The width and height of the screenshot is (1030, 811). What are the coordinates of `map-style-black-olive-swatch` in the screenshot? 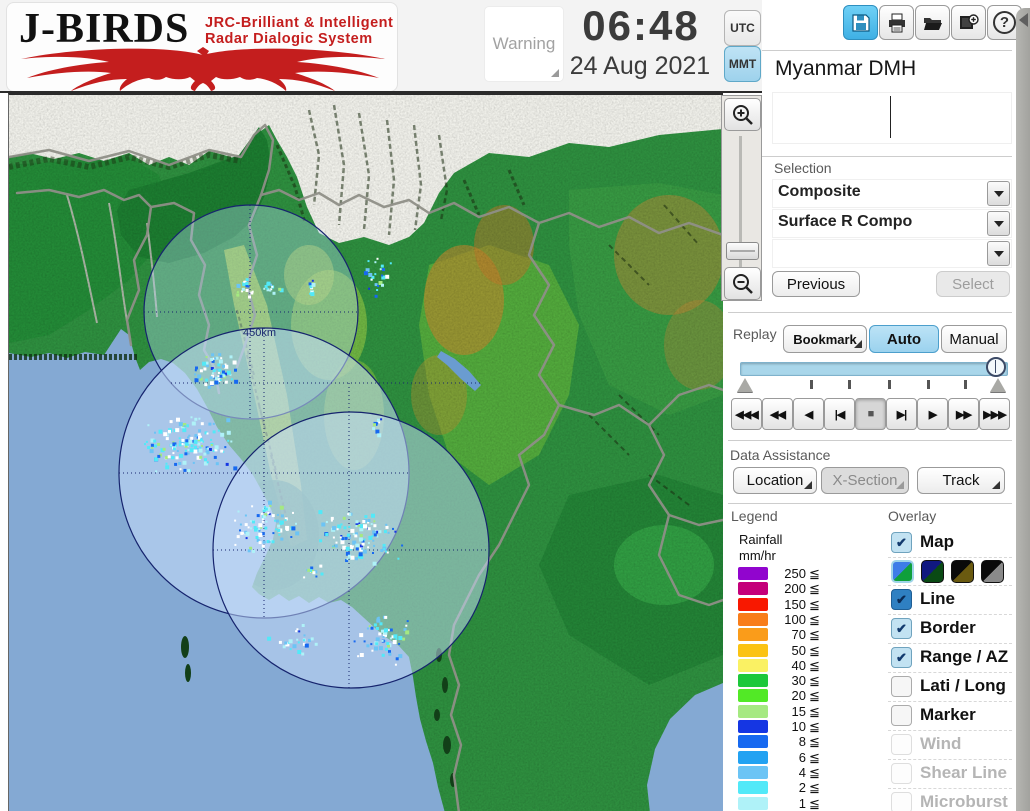 It's located at (962, 571).